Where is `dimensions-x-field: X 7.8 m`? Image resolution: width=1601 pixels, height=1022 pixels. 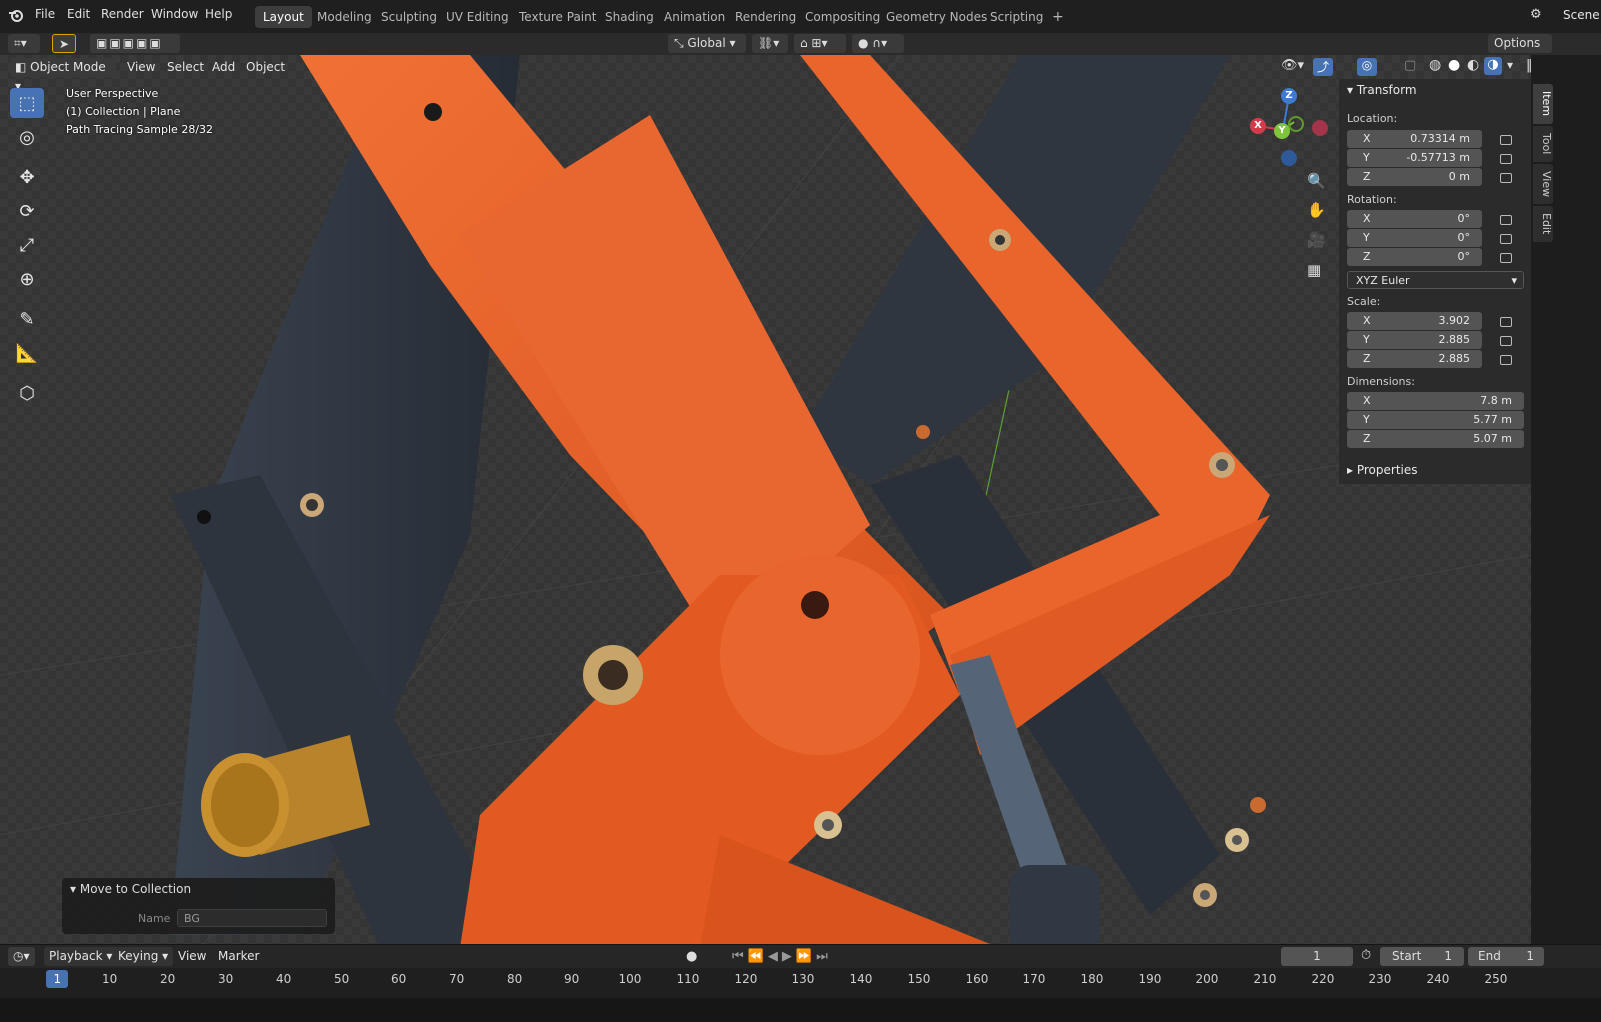 dimensions-x-field: X 7.8 m is located at coordinates (1435, 401).